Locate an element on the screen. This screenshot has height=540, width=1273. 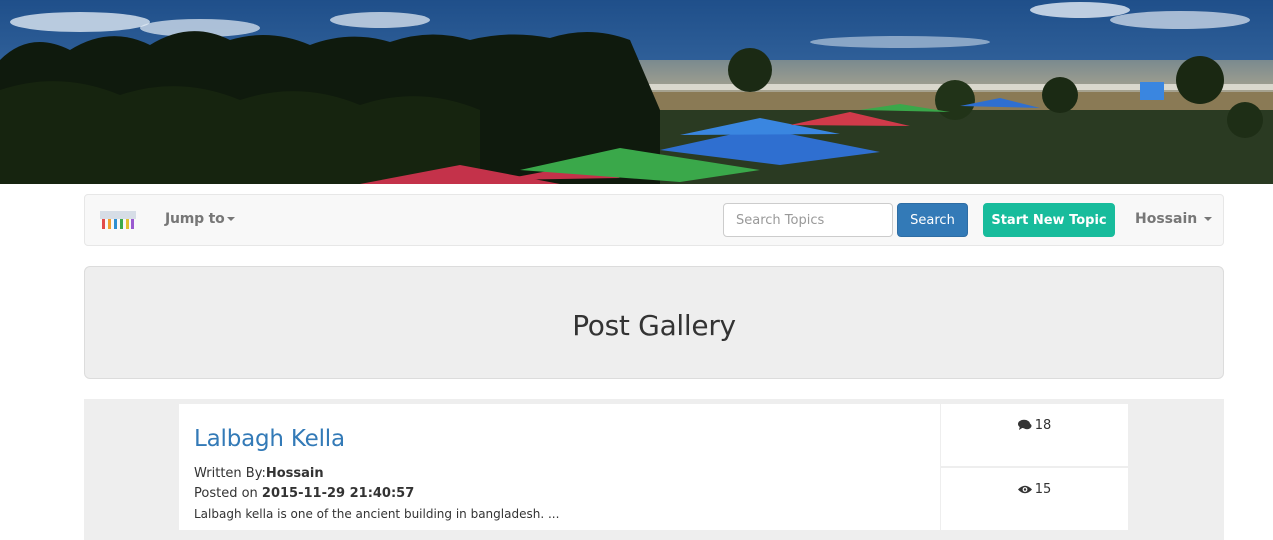
comments-count: 18 is located at coordinates (1043, 425).